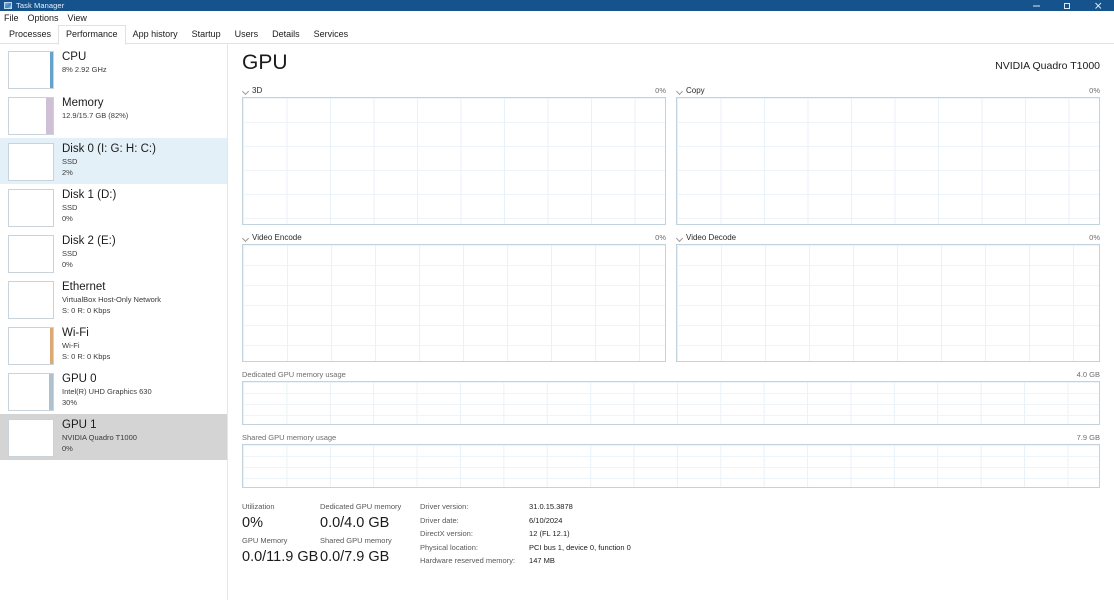 The image size is (1114, 600). What do you see at coordinates (546, 520) in the screenshot?
I see `info-value: 6/10/2024` at bounding box center [546, 520].